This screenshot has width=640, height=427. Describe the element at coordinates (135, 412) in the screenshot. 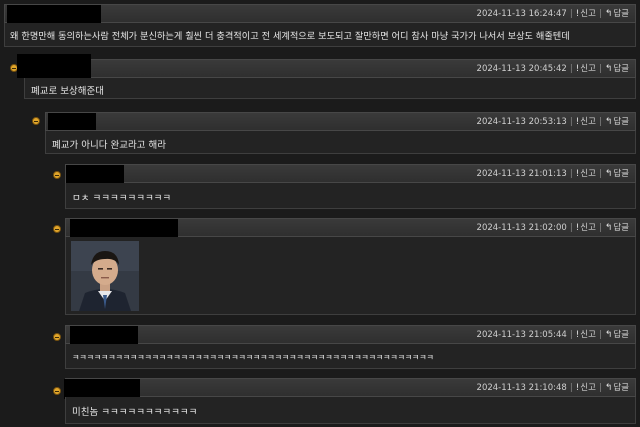

I see `comment-text: 미친놈 ㅋㅋㅋㅋㅋㅋㅋㅋㅋㅋㅋ` at that location.